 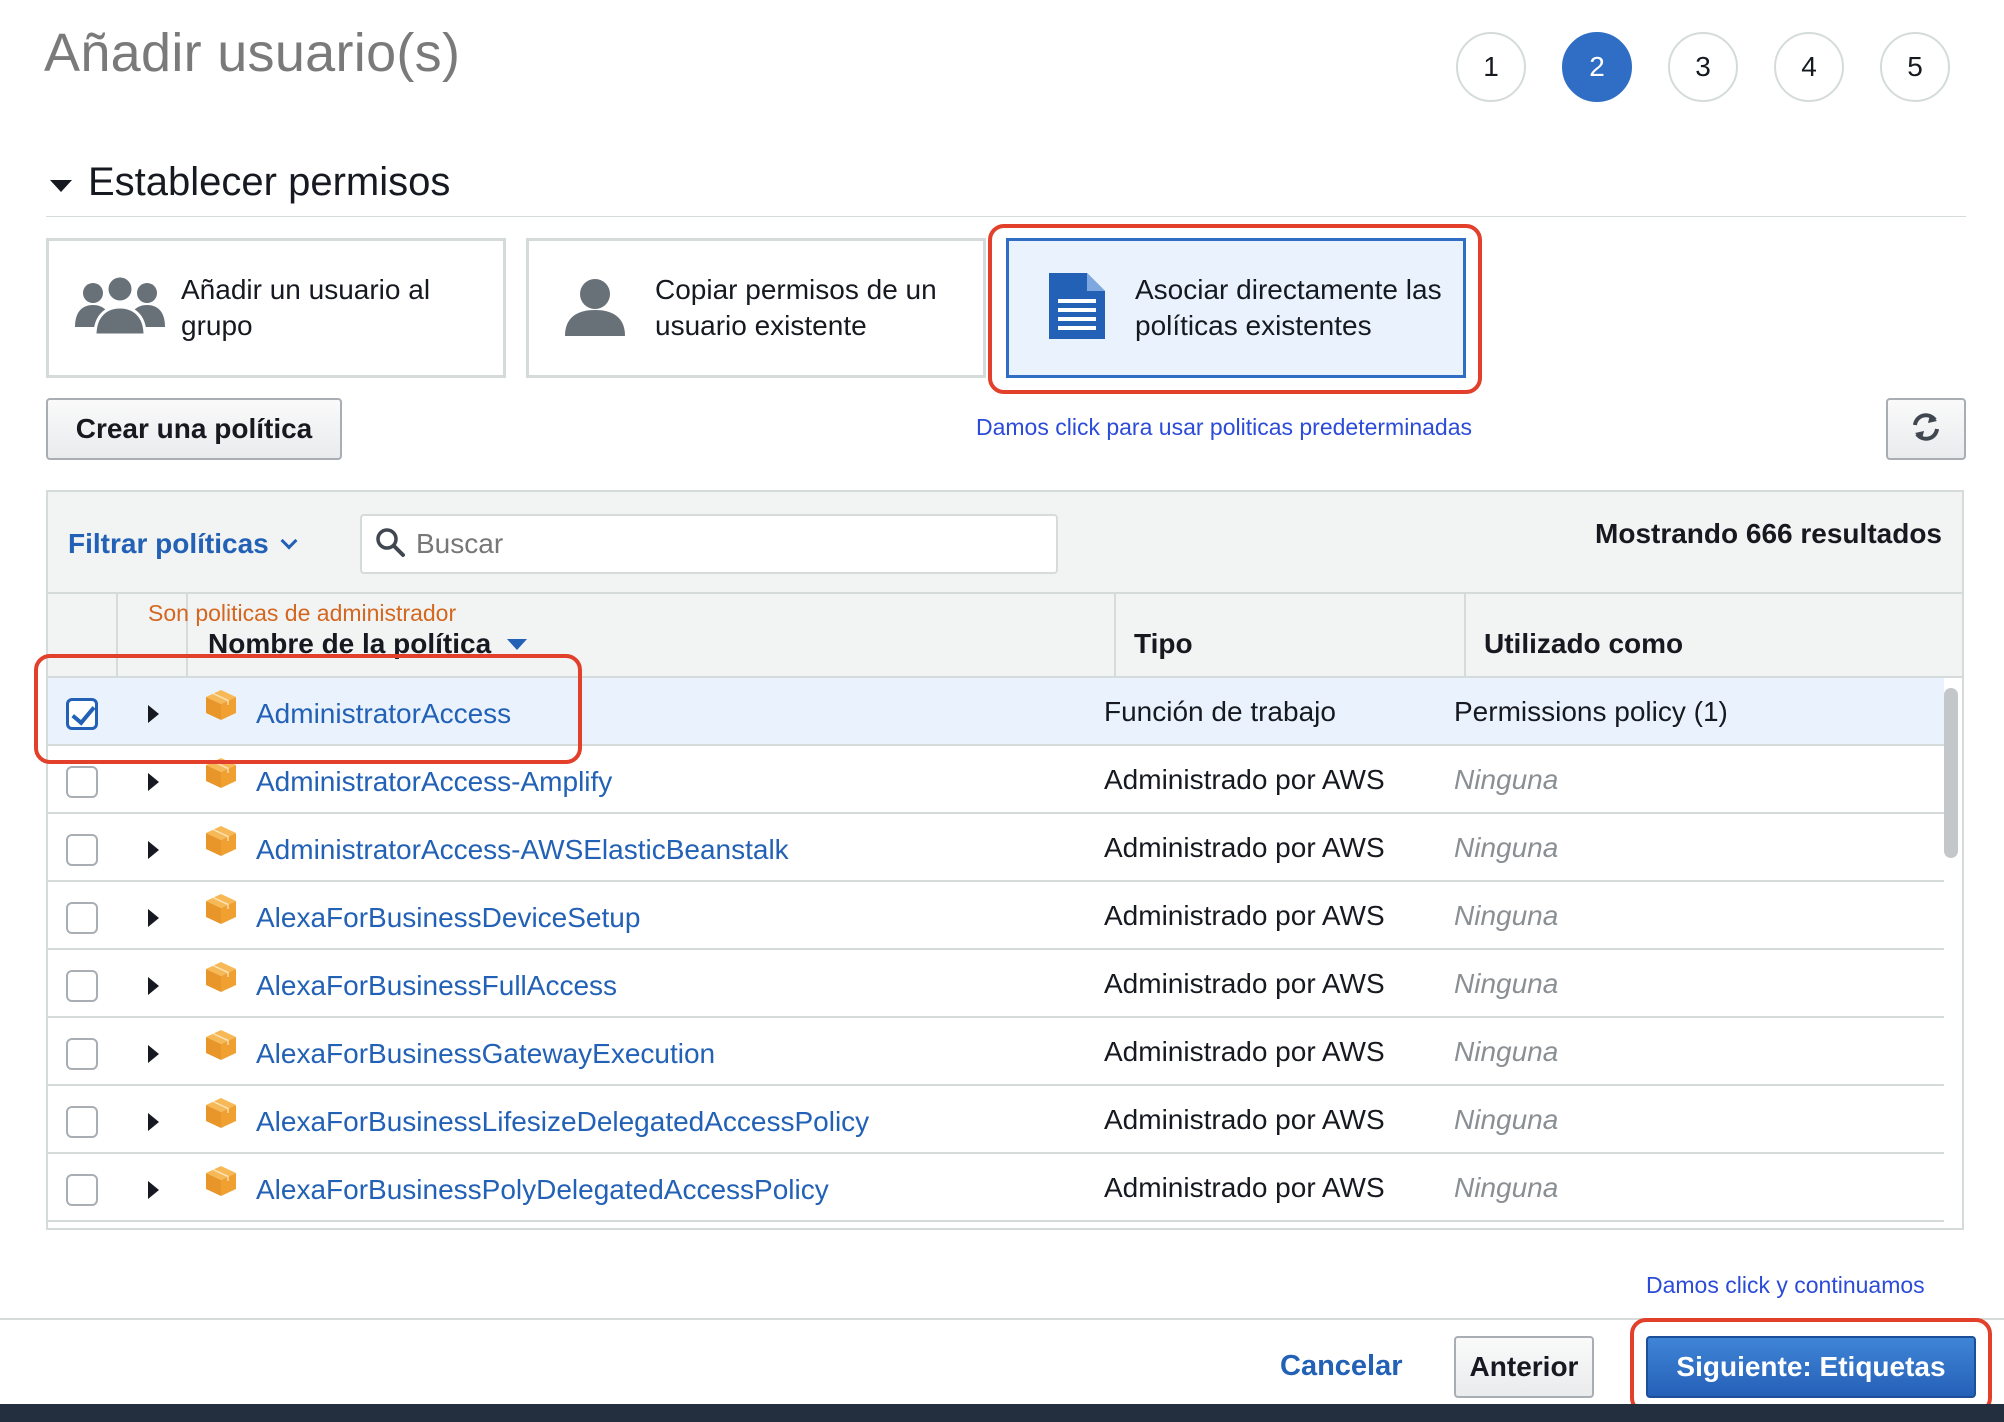 I want to click on wizard-steps: 1 2 3 4 5, so click(x=1703, y=67).